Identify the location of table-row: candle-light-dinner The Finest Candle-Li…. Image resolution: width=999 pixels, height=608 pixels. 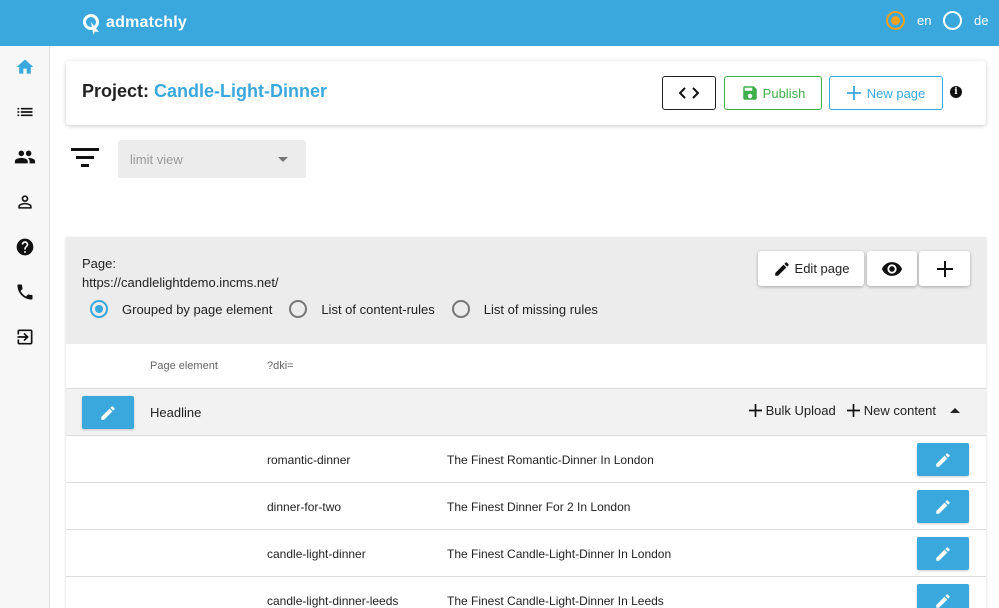
(526, 553).